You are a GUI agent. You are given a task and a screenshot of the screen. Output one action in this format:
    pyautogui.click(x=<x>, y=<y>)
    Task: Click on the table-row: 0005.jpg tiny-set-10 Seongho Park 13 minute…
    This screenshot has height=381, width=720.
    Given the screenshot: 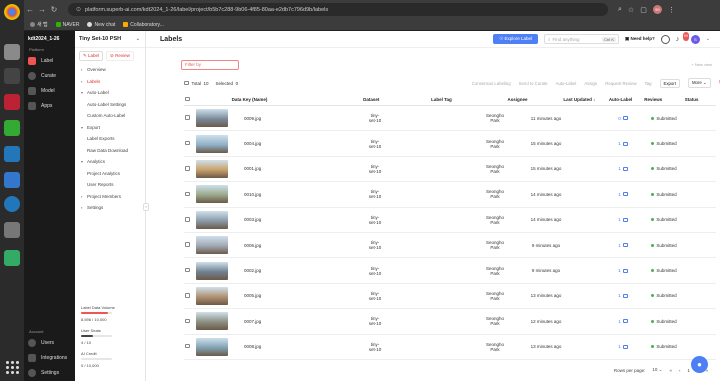 What is the action you would take?
    pyautogui.click(x=450, y=297)
    